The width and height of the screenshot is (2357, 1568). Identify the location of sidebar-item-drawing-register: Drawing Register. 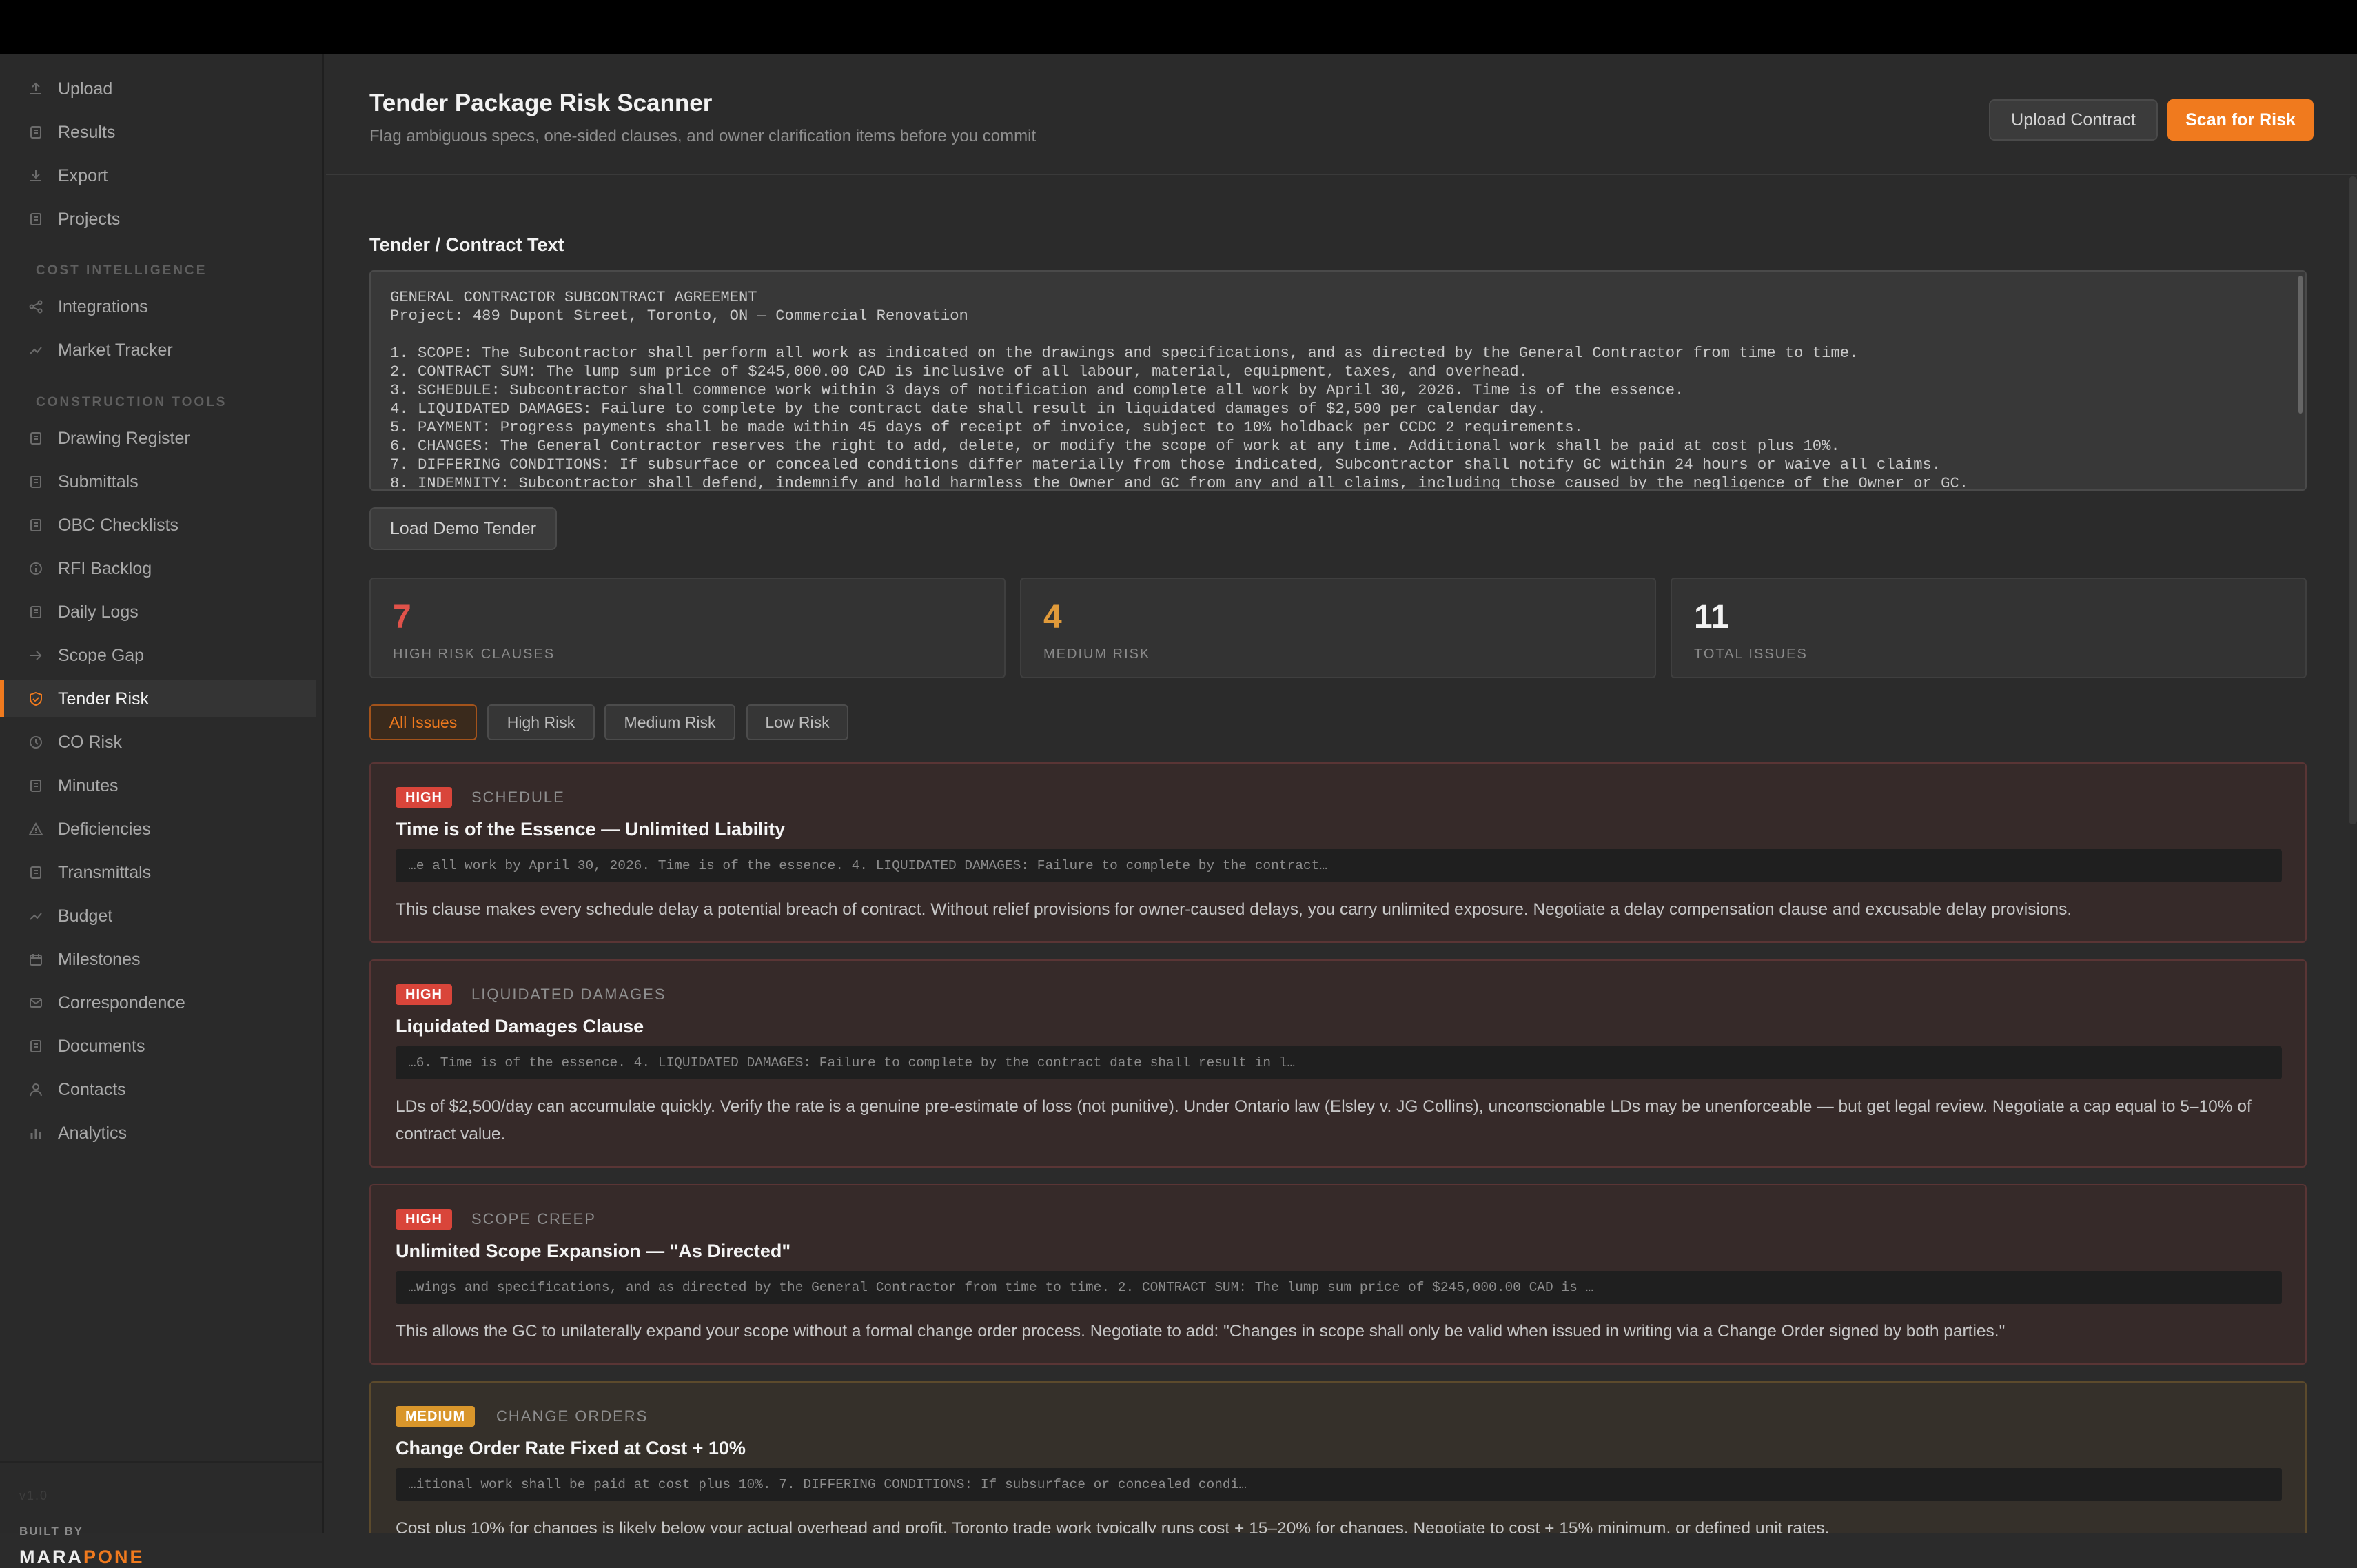
(158, 438).